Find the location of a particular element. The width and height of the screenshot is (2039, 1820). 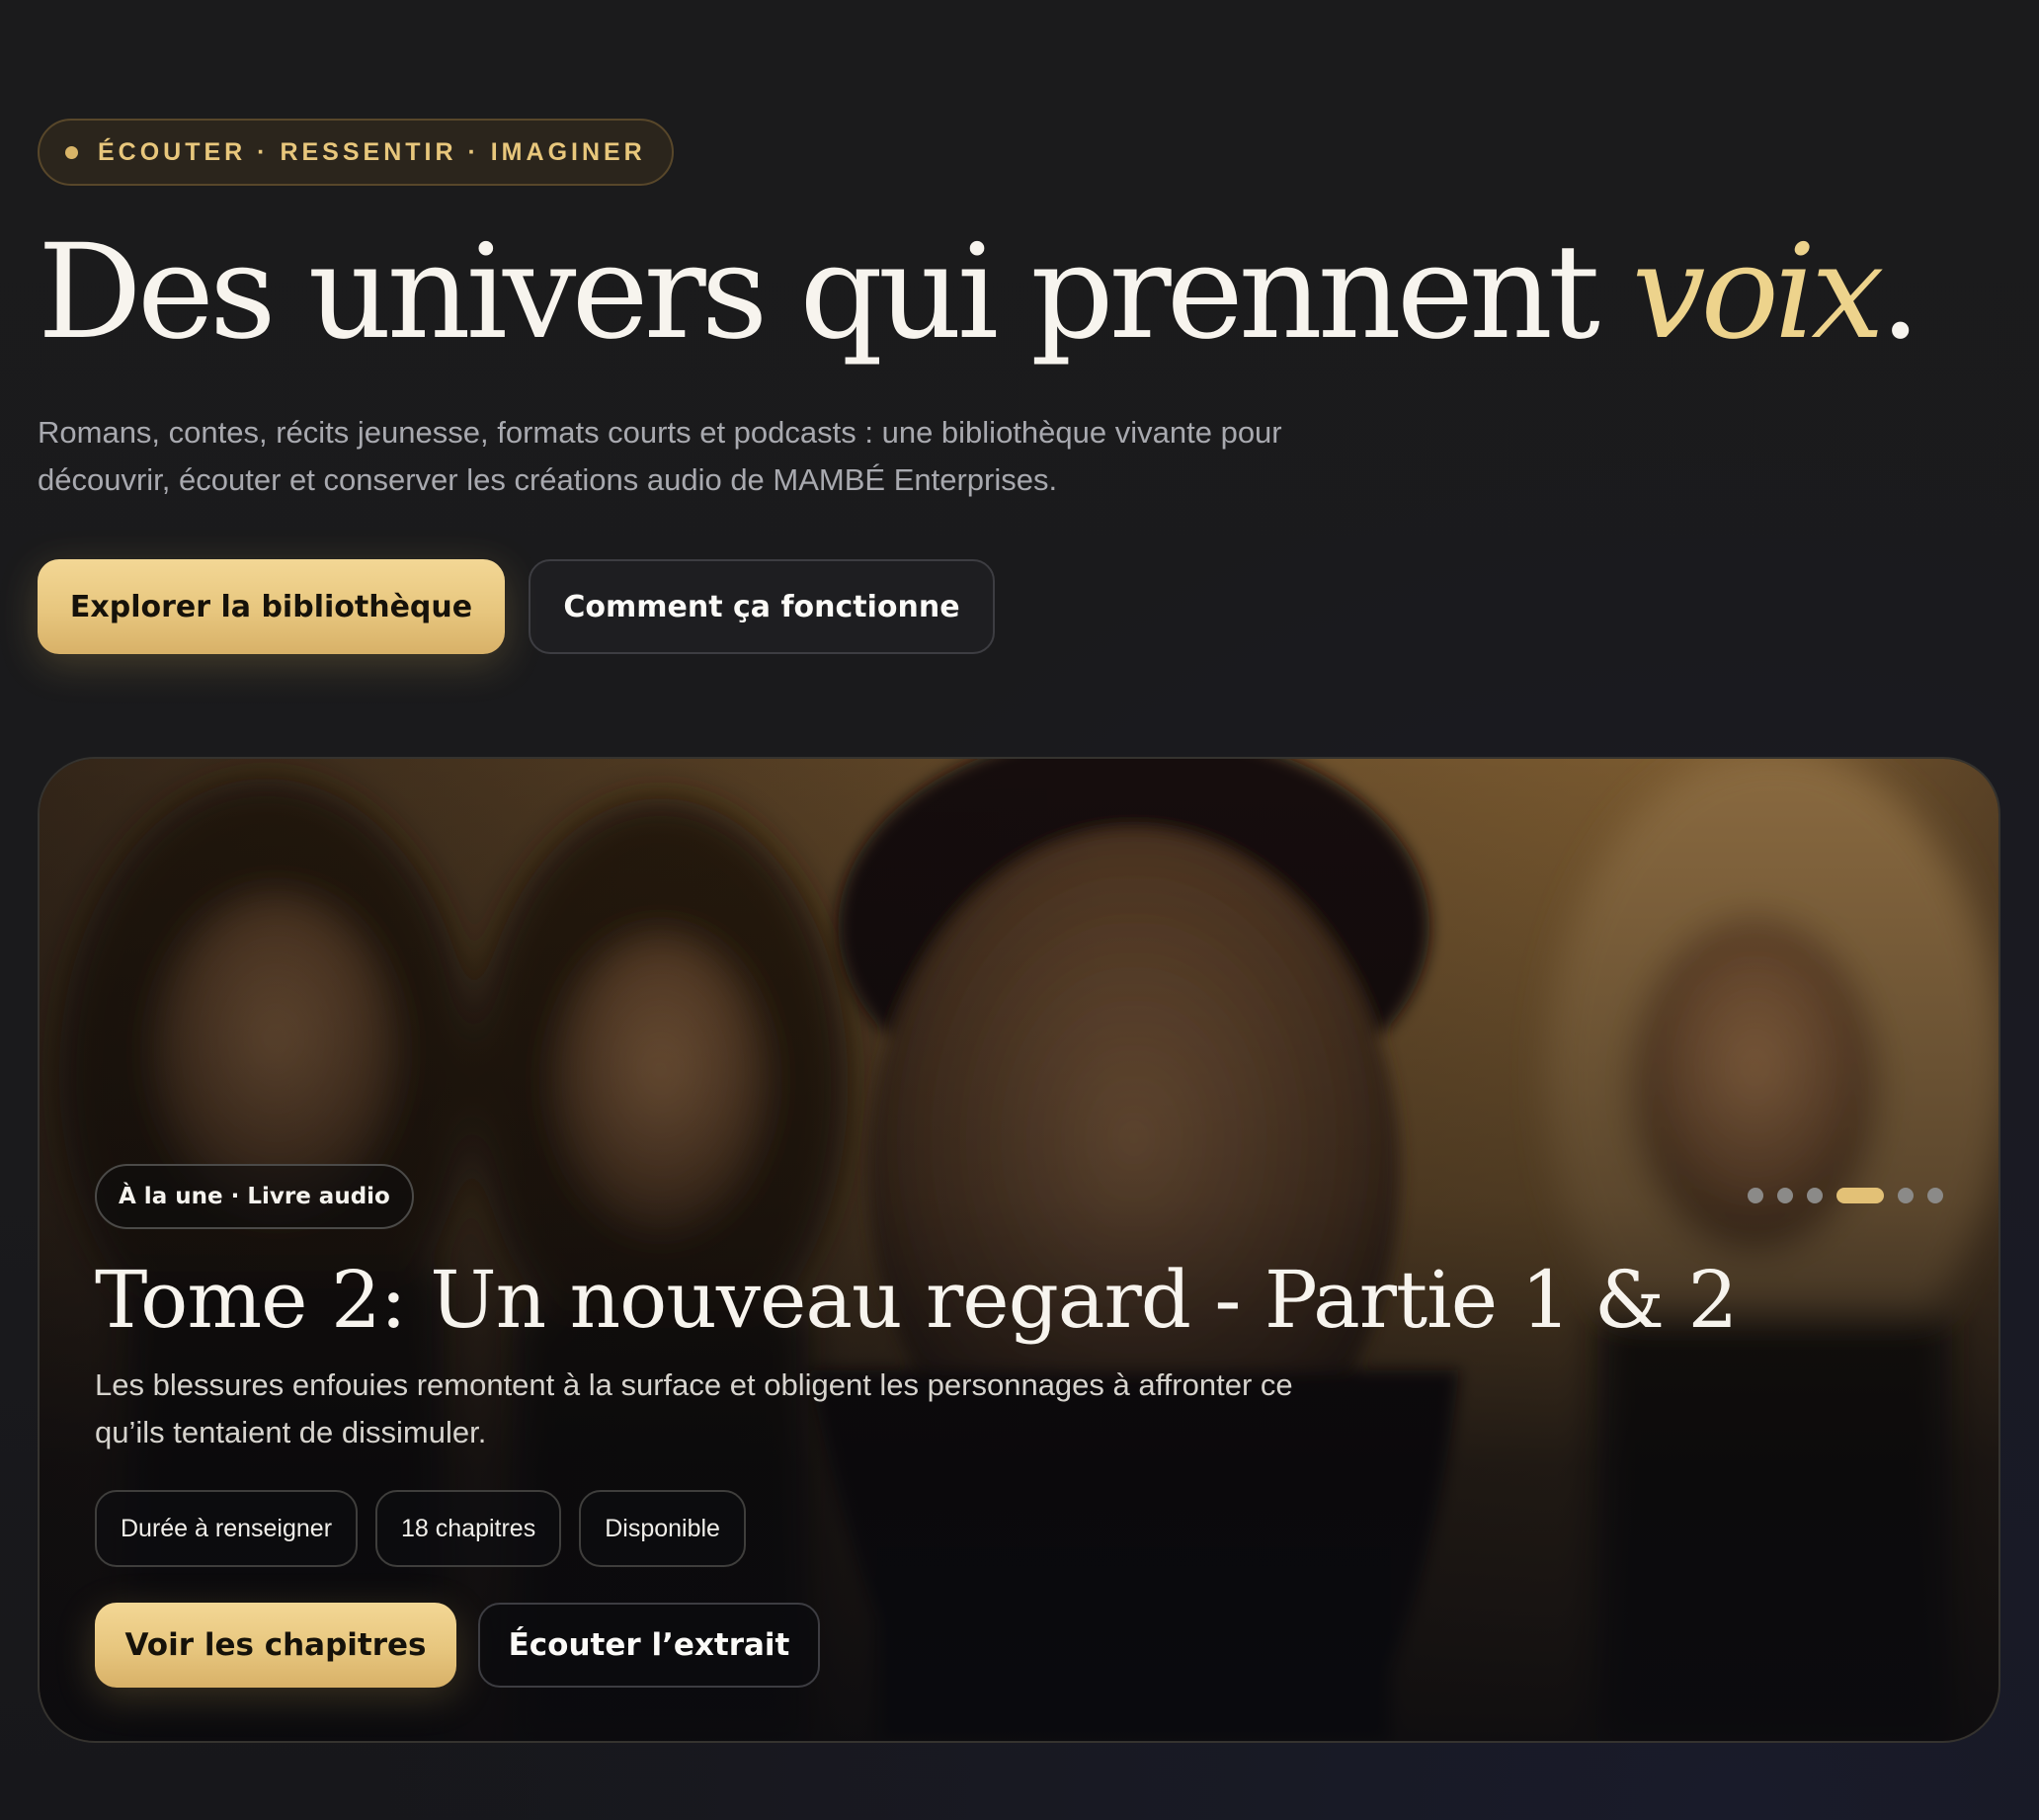

explore-library-button: Explorer la bibliothèque is located at coordinates (271, 606).